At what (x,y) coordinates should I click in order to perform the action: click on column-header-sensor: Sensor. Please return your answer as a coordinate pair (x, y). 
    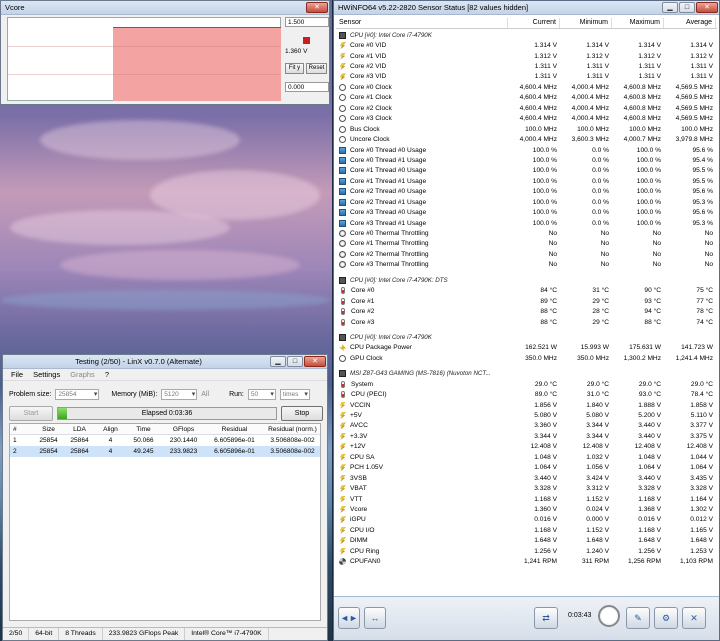
    Looking at the image, I should click on (422, 23).